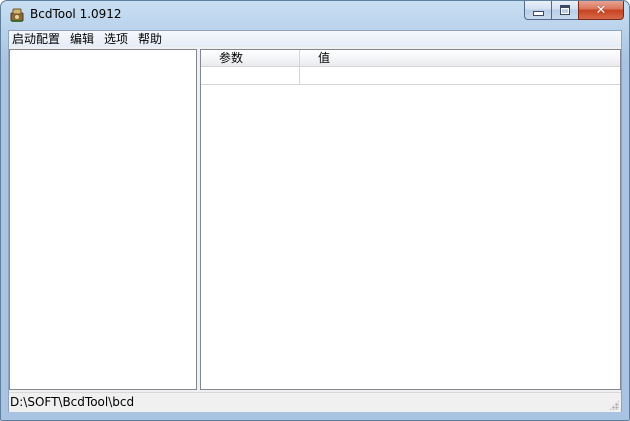  I want to click on title-bar: BcdTool 1.0912 ✕, so click(315, 15).